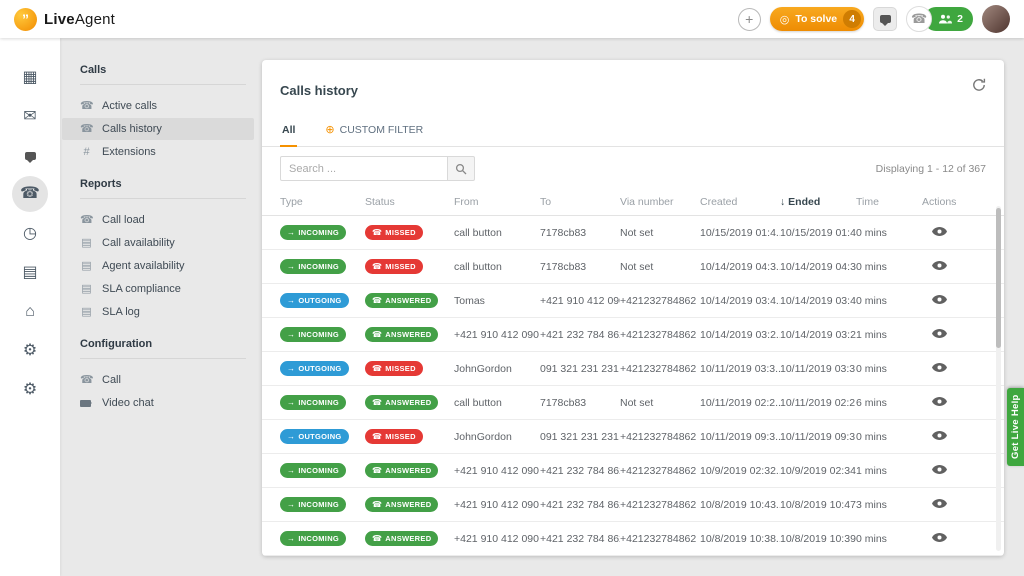 The image size is (1024, 576). I want to click on add-button: +, so click(749, 19).